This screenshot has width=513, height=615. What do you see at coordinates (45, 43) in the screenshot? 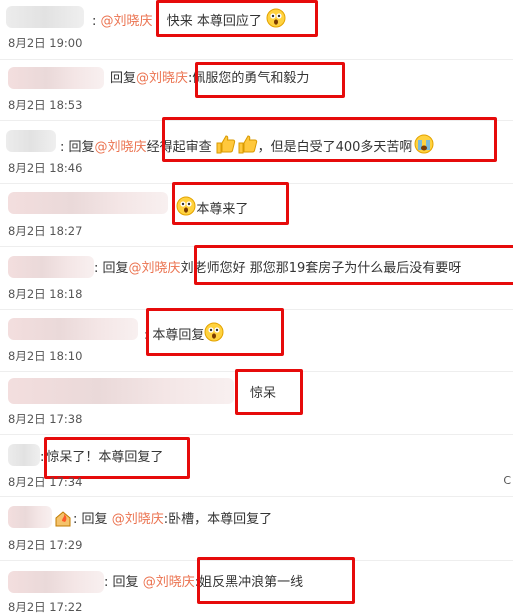
I see `timestamp: 8月2日 19:00` at bounding box center [45, 43].